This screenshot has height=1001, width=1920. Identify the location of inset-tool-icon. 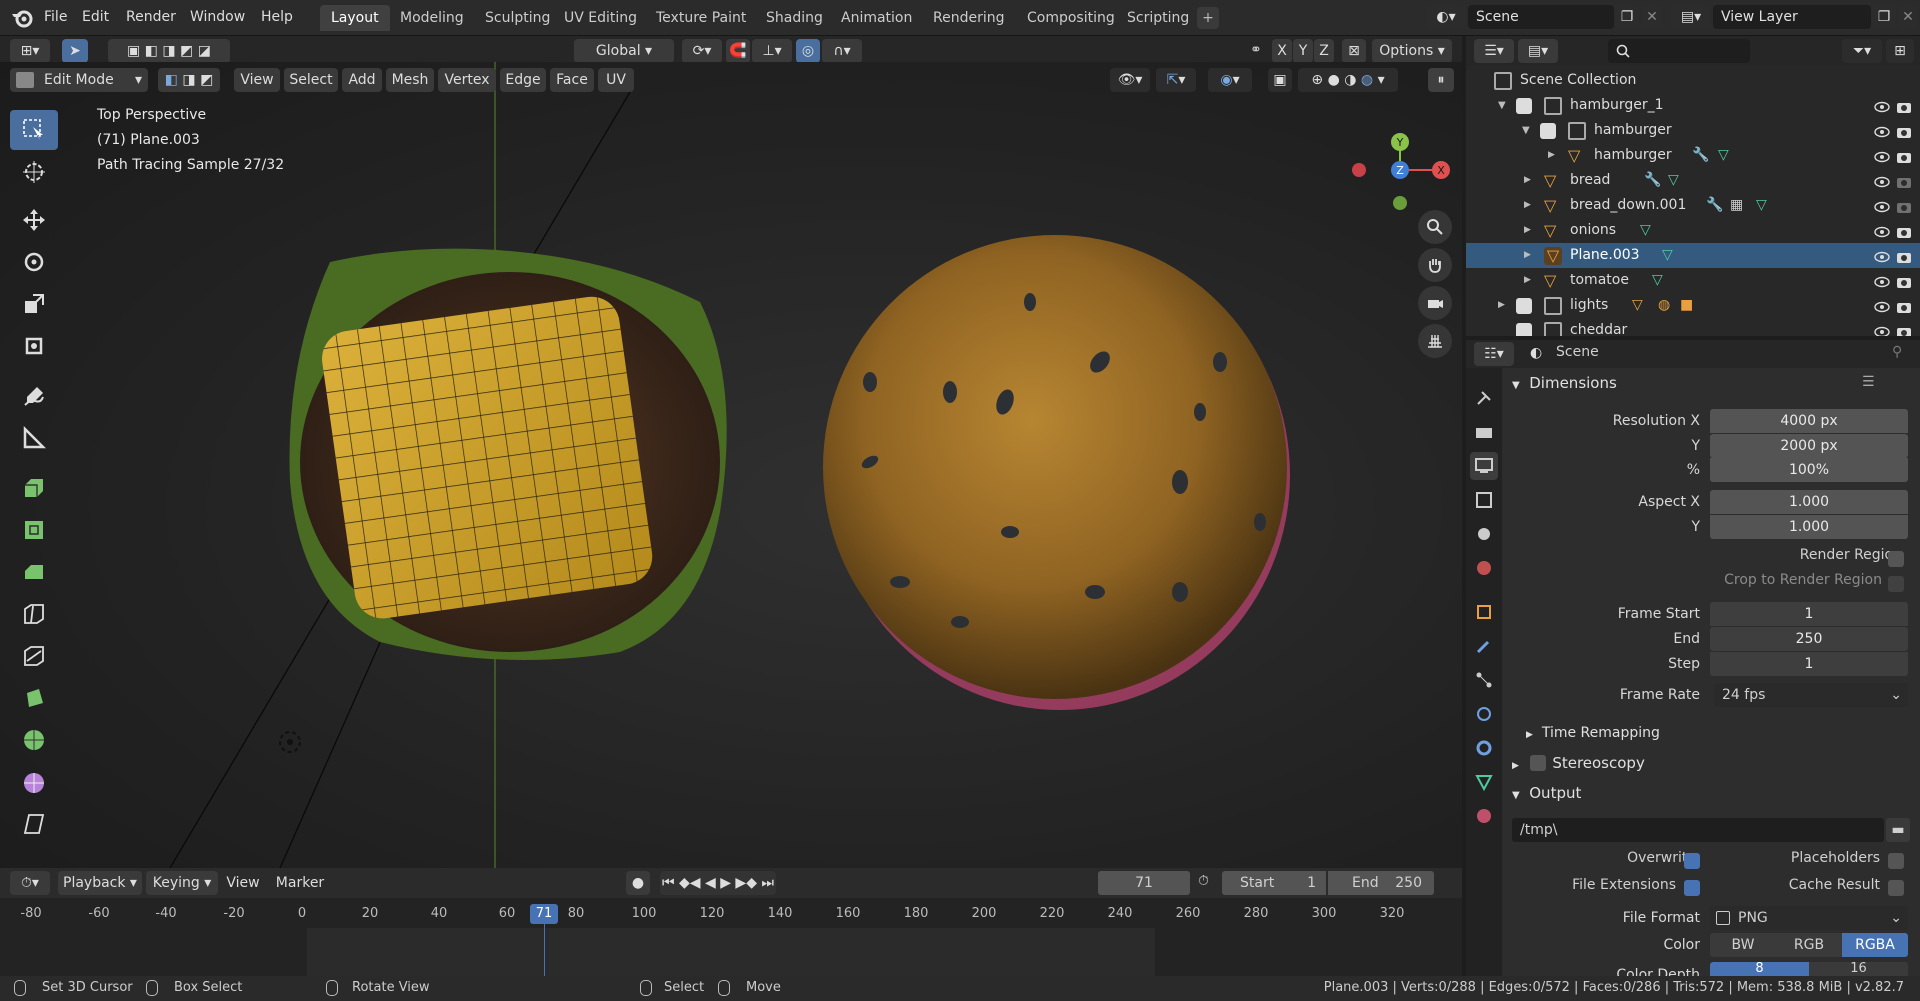
(34, 530).